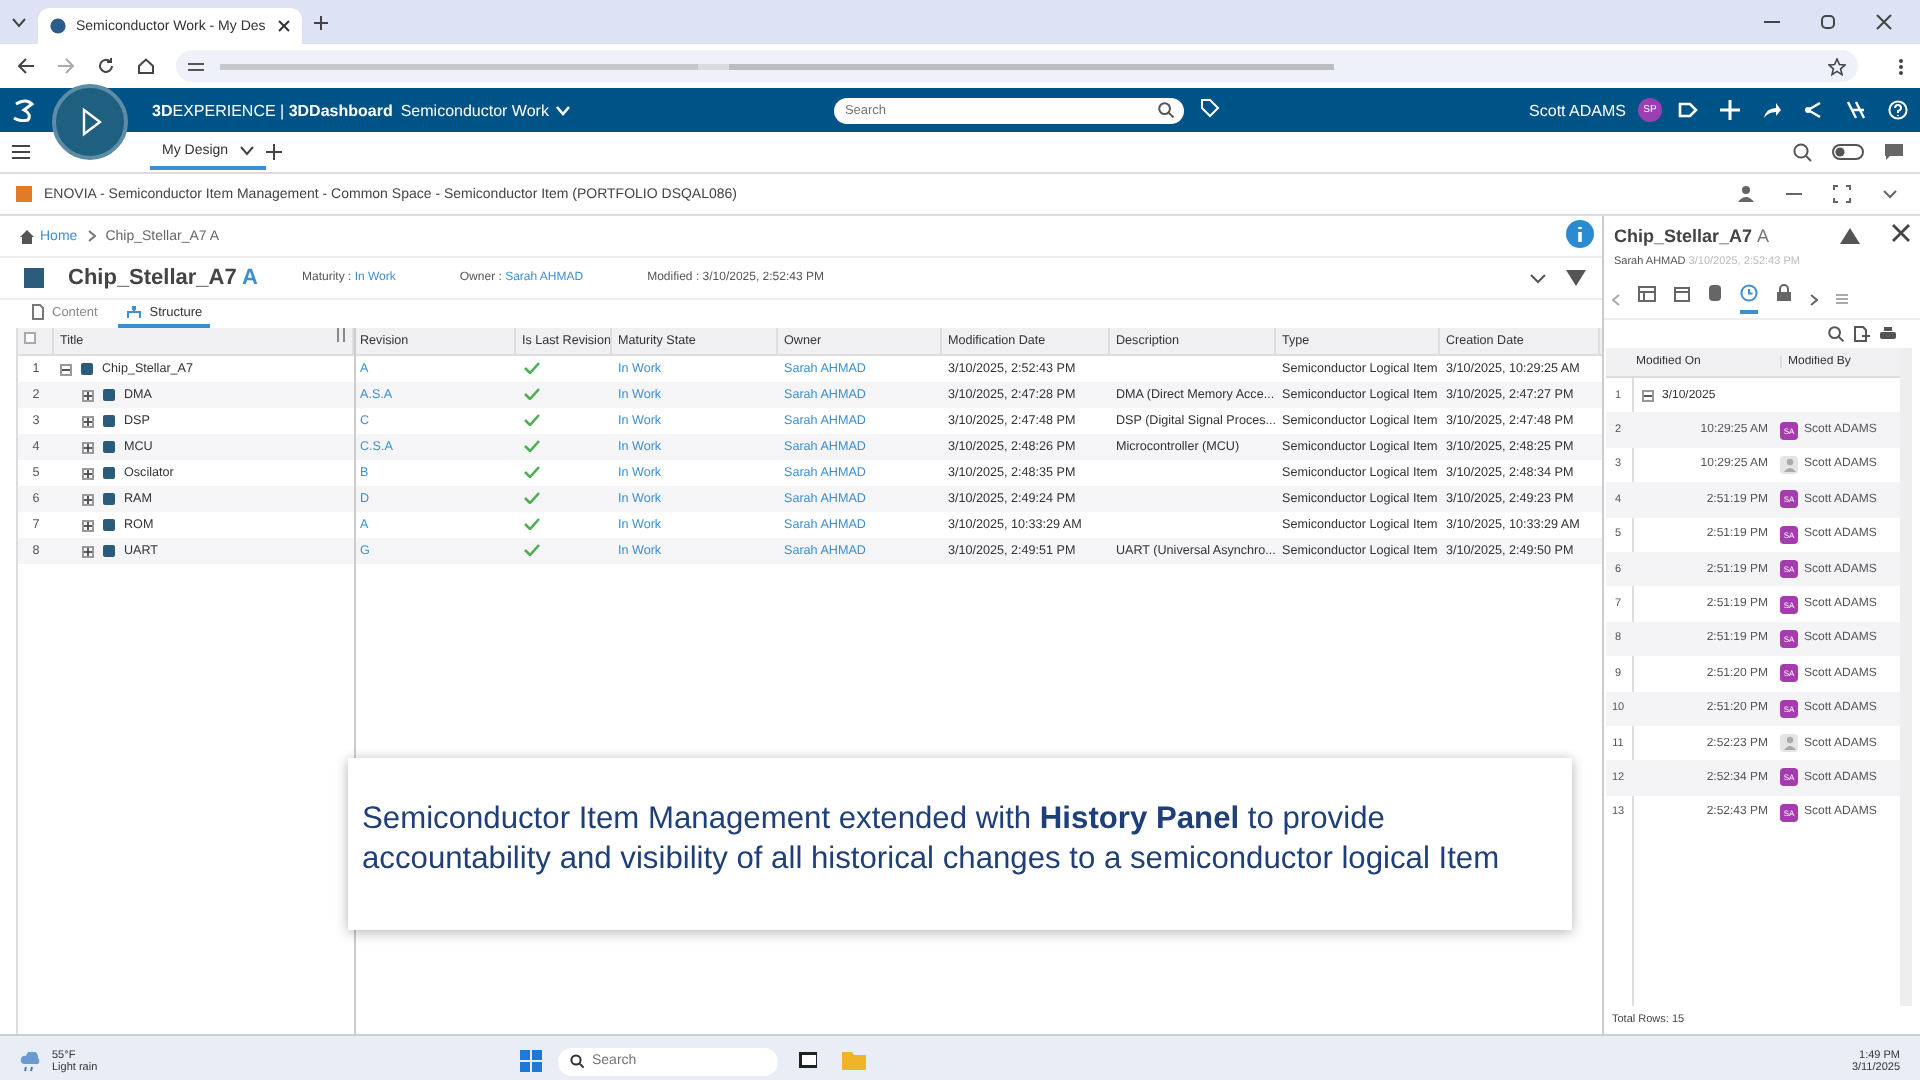 The image size is (1920, 1080). Describe the element at coordinates (133, 313) in the screenshot. I see `structure-icon` at that location.